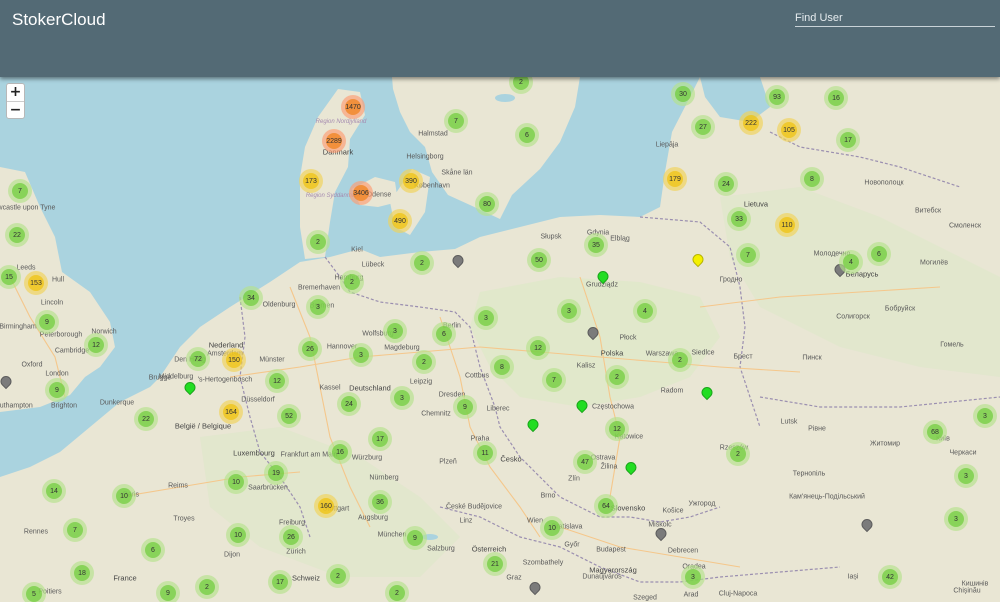 This screenshot has height=602, width=1000. What do you see at coordinates (895, 18) in the screenshot?
I see `find-user-input` at bounding box center [895, 18].